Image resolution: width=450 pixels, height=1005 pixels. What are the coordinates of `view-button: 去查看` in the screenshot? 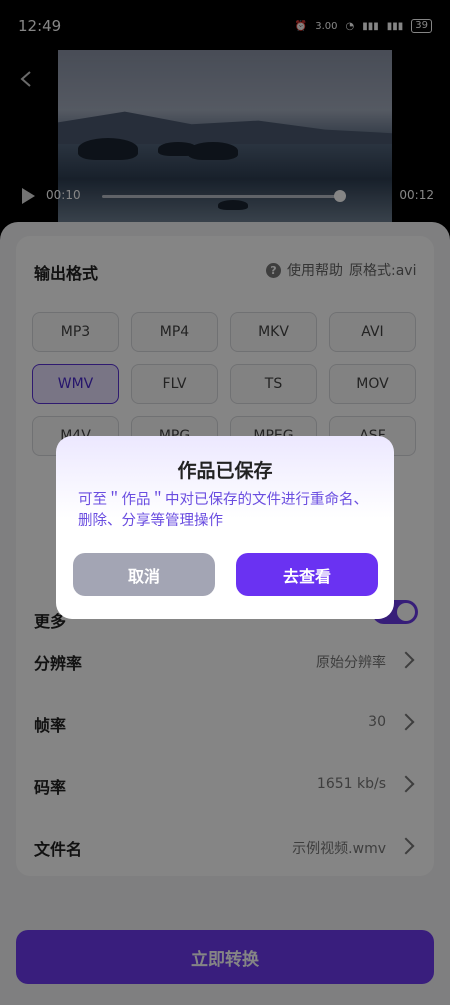 It's located at (307, 574).